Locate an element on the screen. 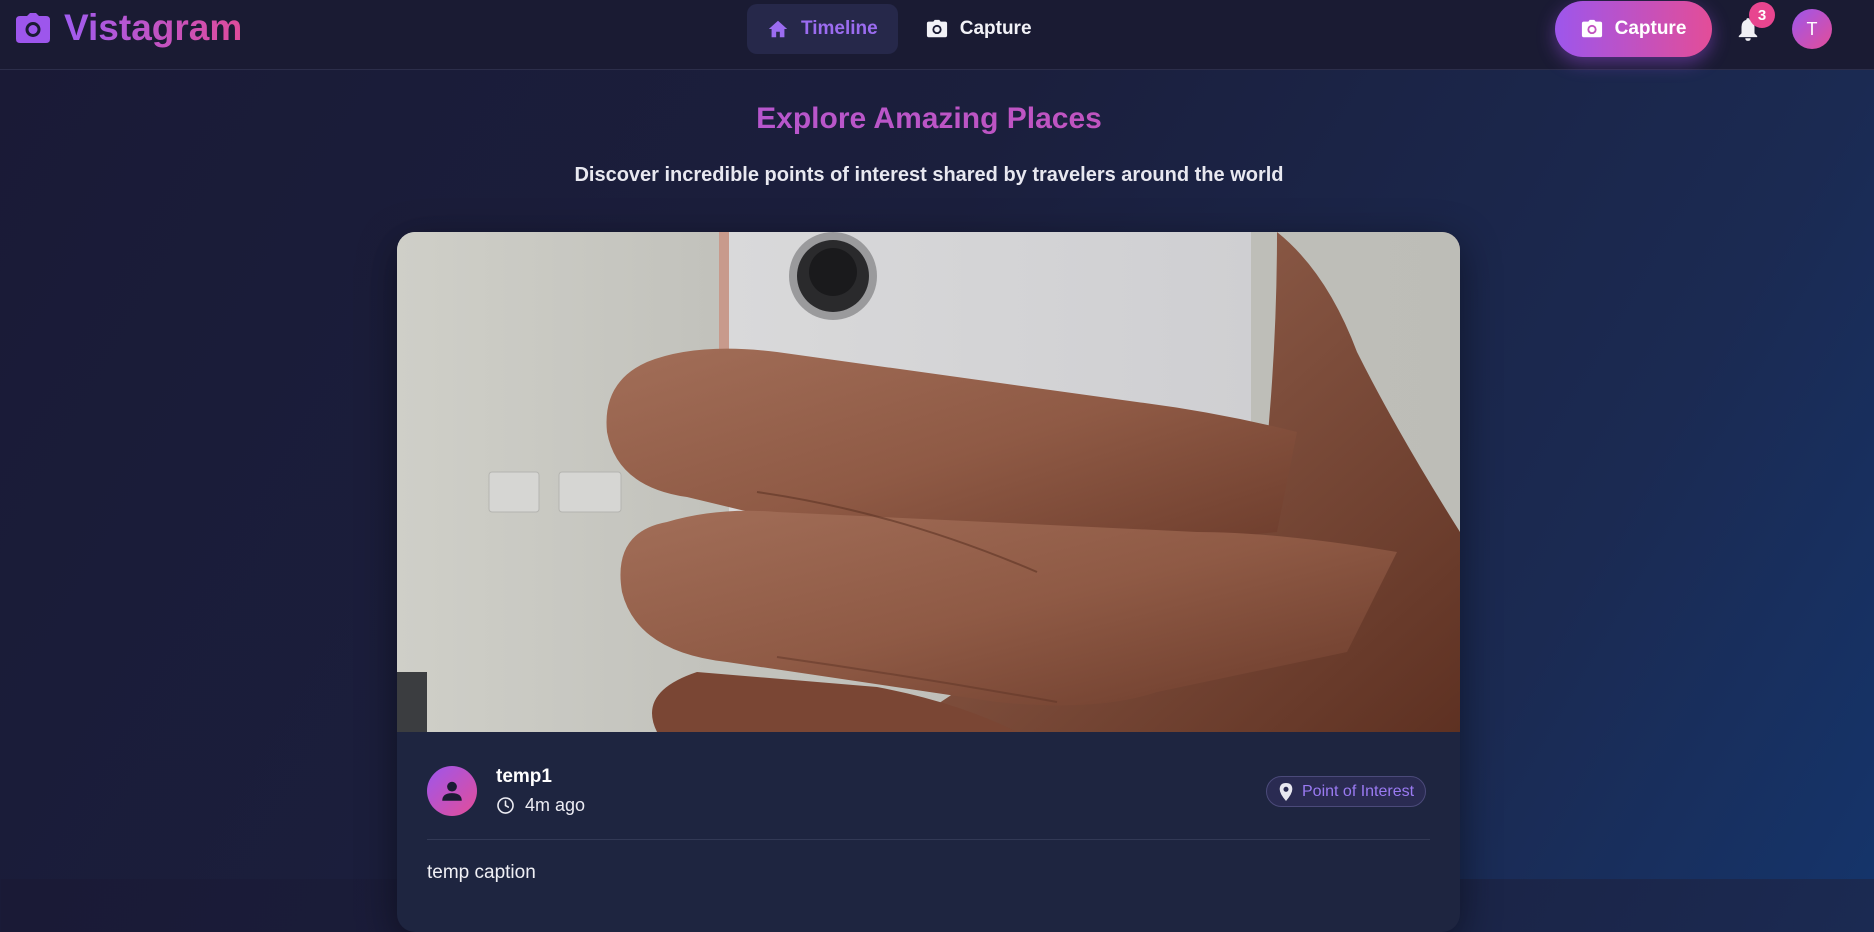  post-timestamp: 4m ago is located at coordinates (540, 805).